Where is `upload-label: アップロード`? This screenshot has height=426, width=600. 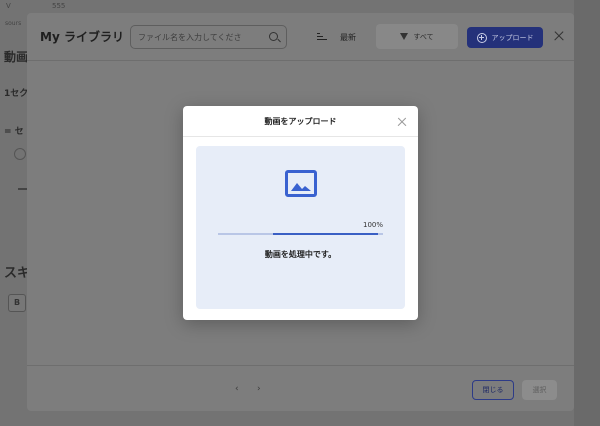 upload-label: アップロード is located at coordinates (512, 37).